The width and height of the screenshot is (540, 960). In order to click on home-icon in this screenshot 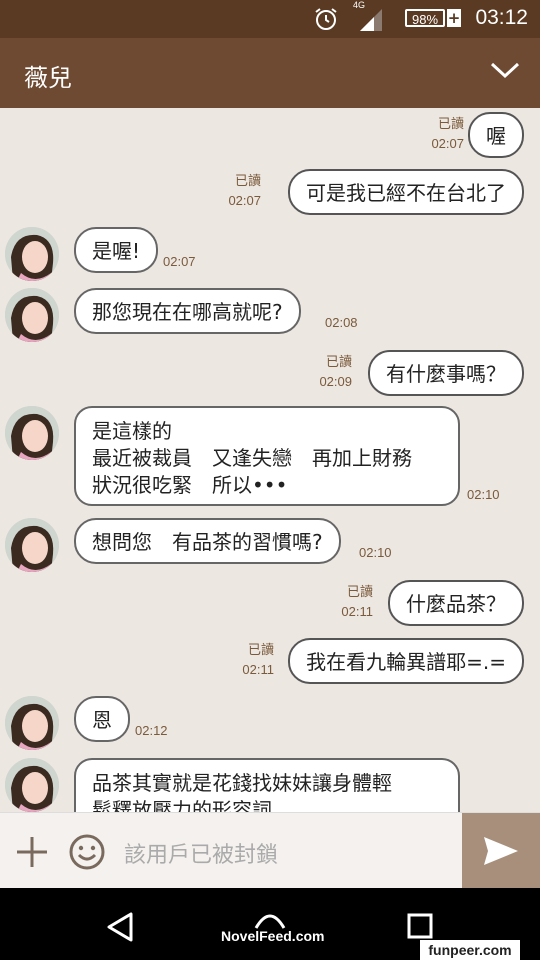, I will do `click(270, 920)`.